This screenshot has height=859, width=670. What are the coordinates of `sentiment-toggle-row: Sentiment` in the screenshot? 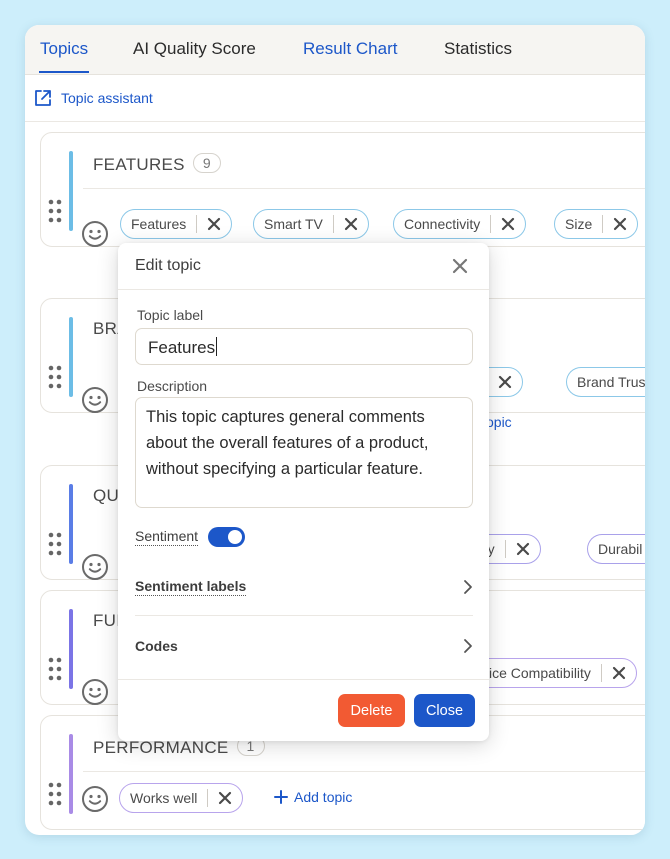 It's located at (190, 537).